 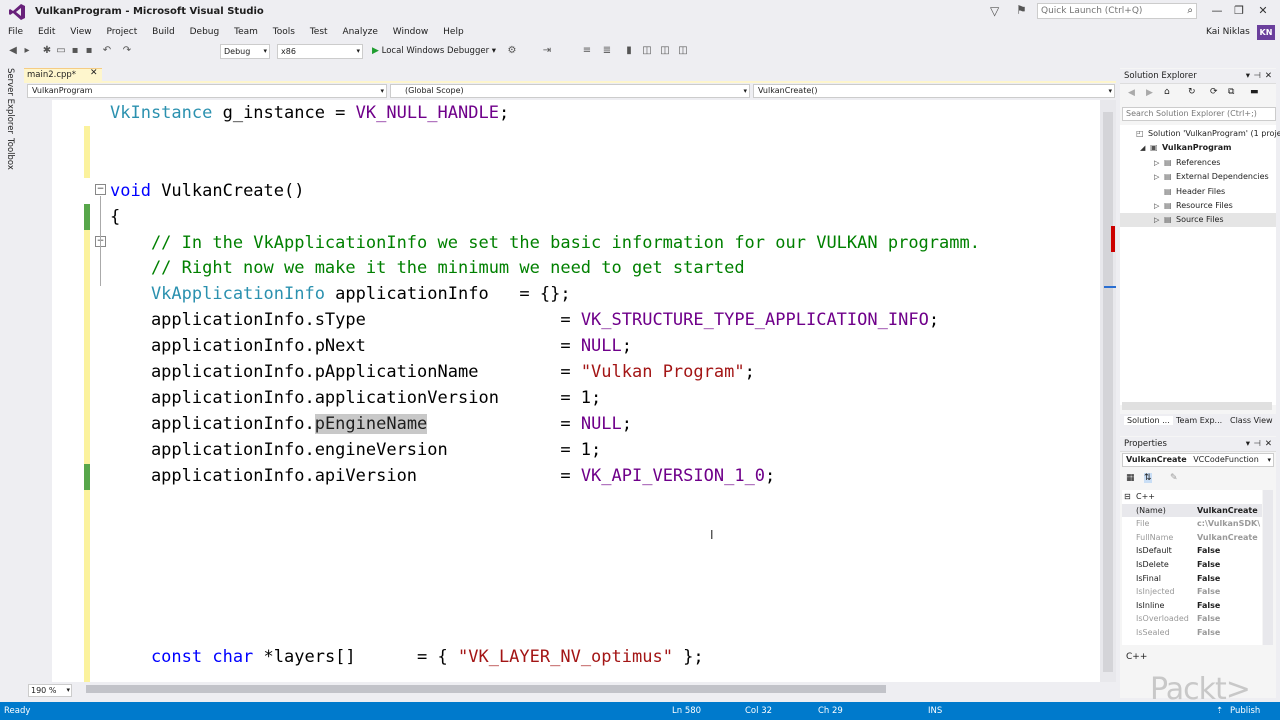 I want to click on open-file-icon: ▭, so click(x=61, y=50).